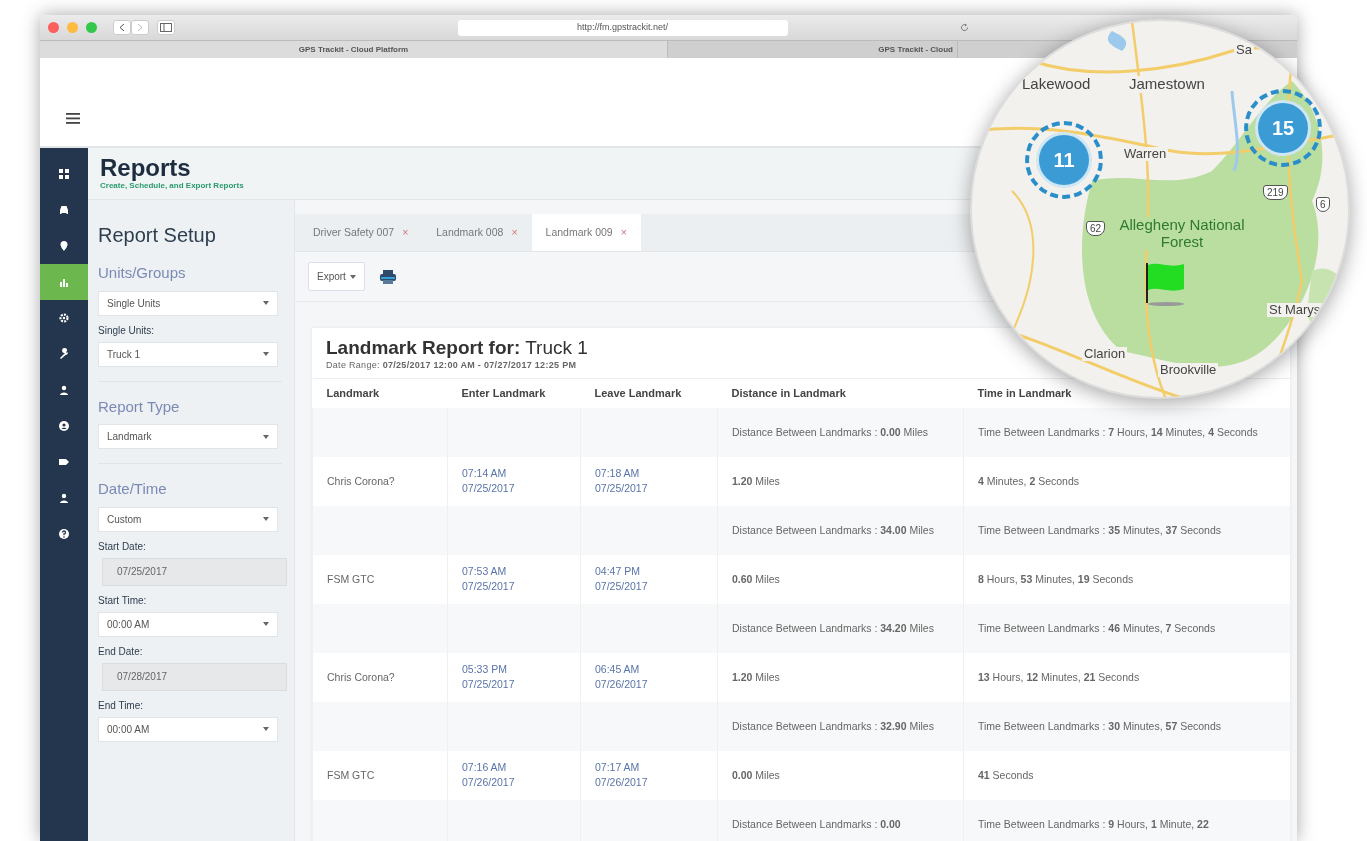  I want to click on enter-date: 07/26/2017, so click(489, 783).